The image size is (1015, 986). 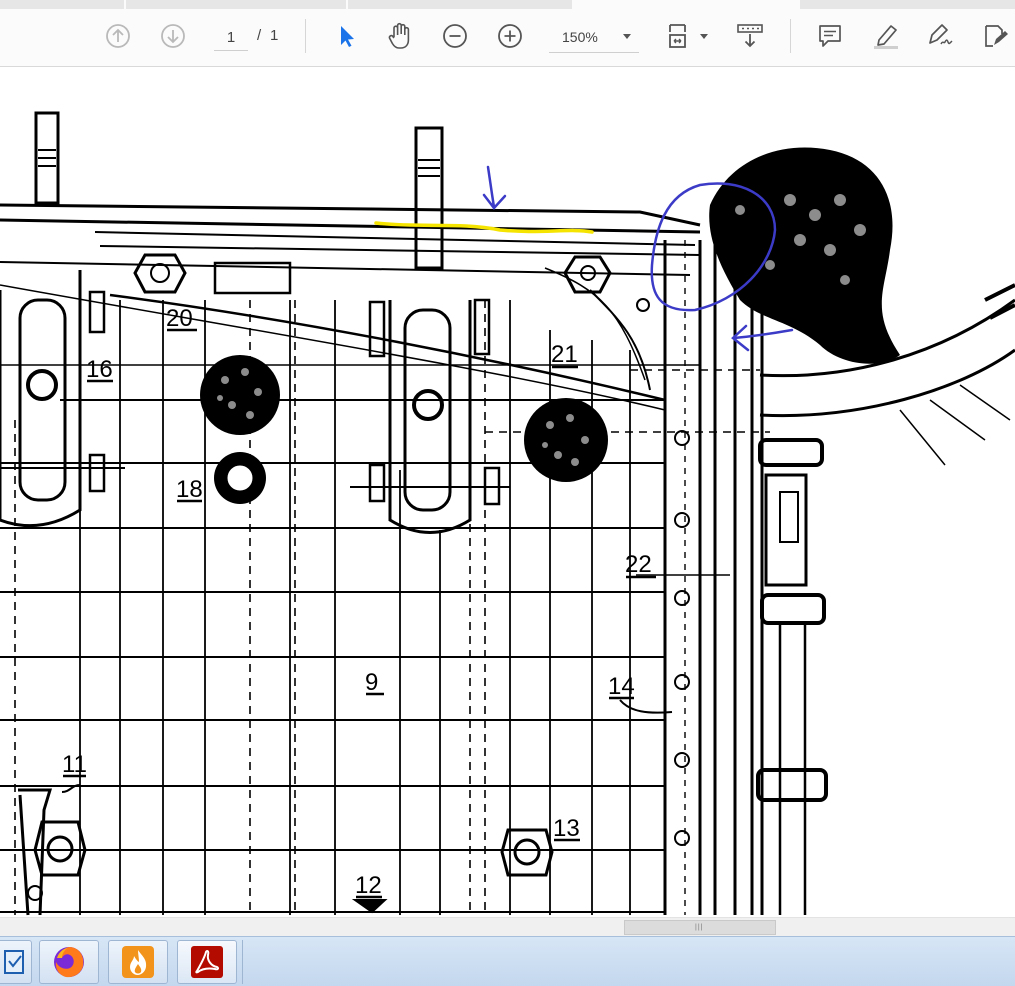 I want to click on label-13: 13, so click(x=566, y=828).